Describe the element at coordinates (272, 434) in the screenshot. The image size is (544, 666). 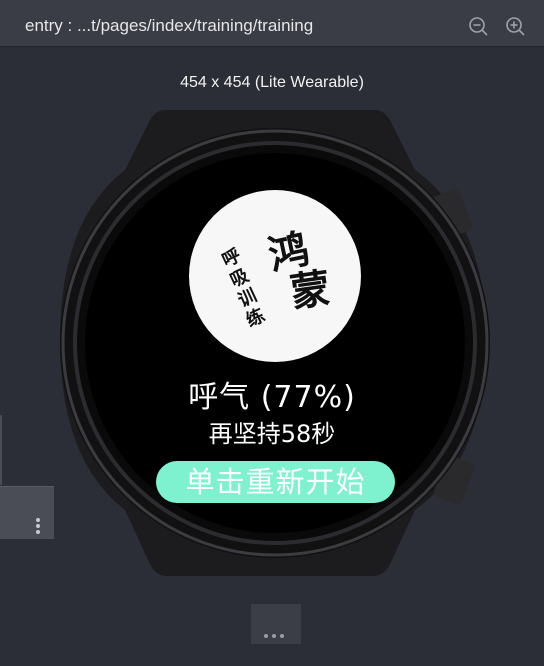
I see `hold-on-countdown: 再坚持58秒` at that location.